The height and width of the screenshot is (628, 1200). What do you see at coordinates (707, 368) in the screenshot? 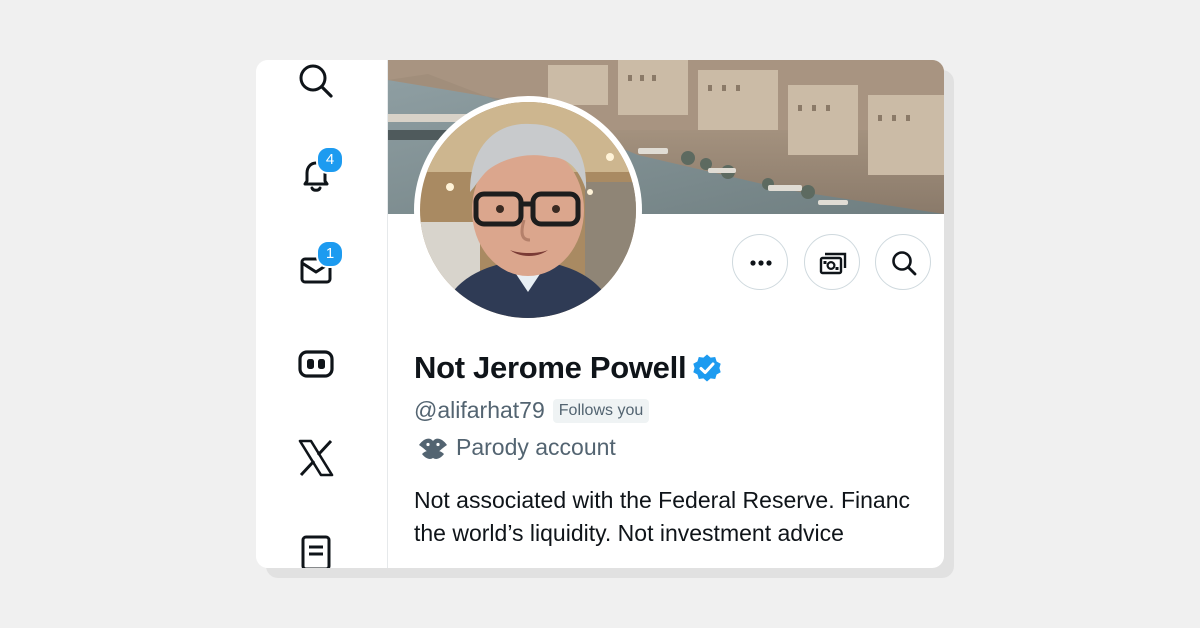
I see `verified-badge-icon` at bounding box center [707, 368].